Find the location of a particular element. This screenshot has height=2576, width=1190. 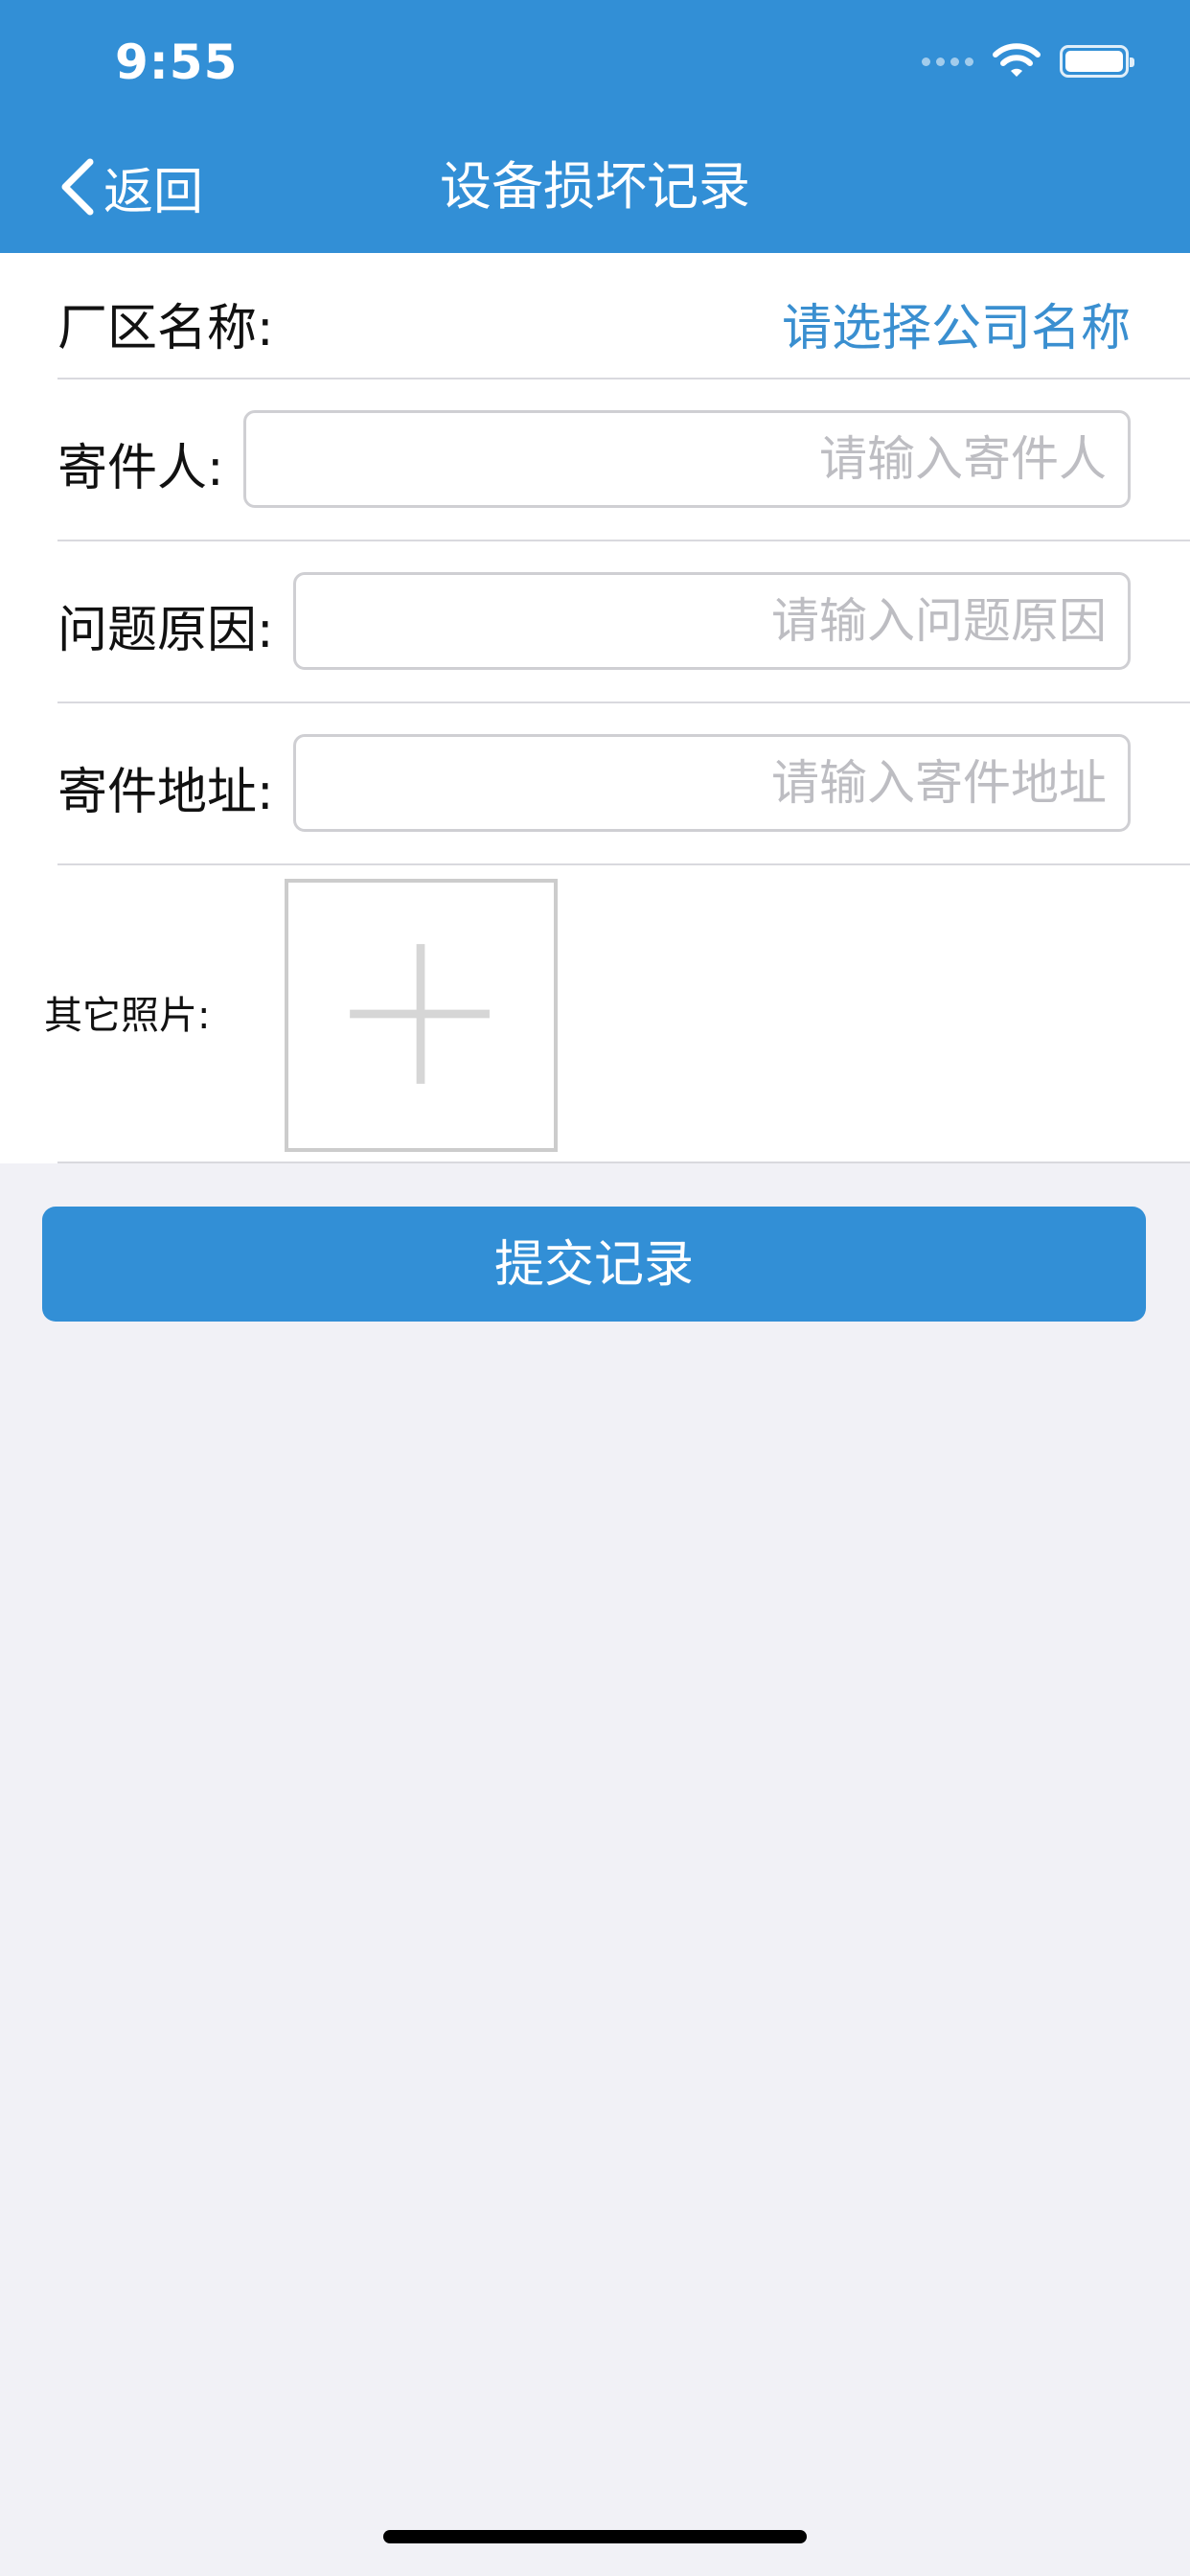

address-input-box is located at coordinates (712, 783).